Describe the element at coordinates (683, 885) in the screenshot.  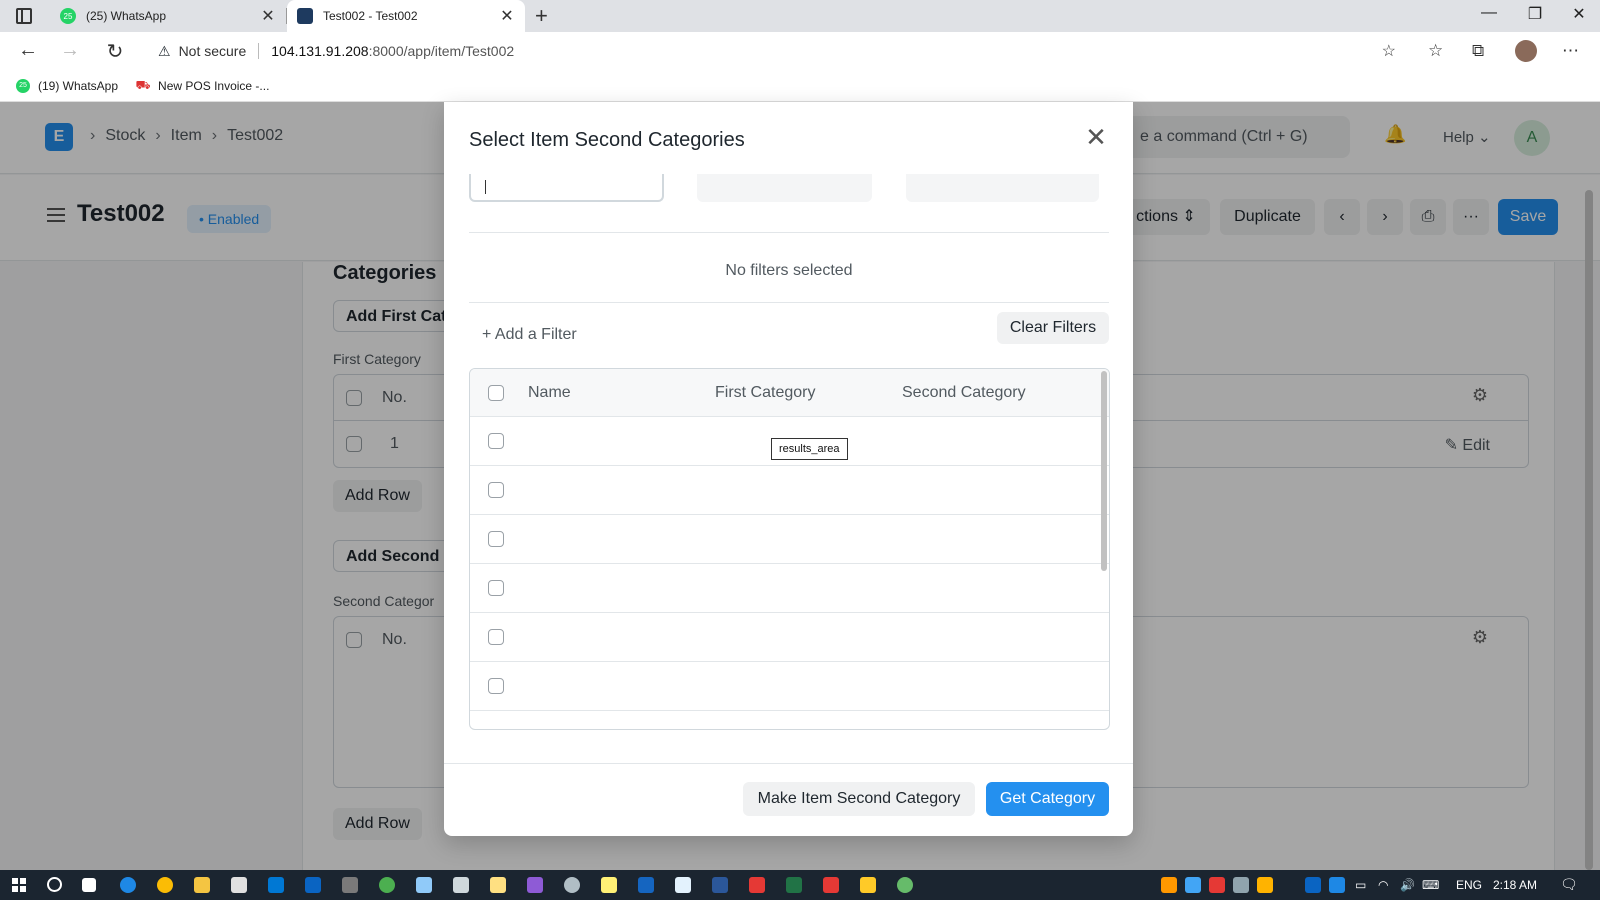
I see `notes-icon` at that location.